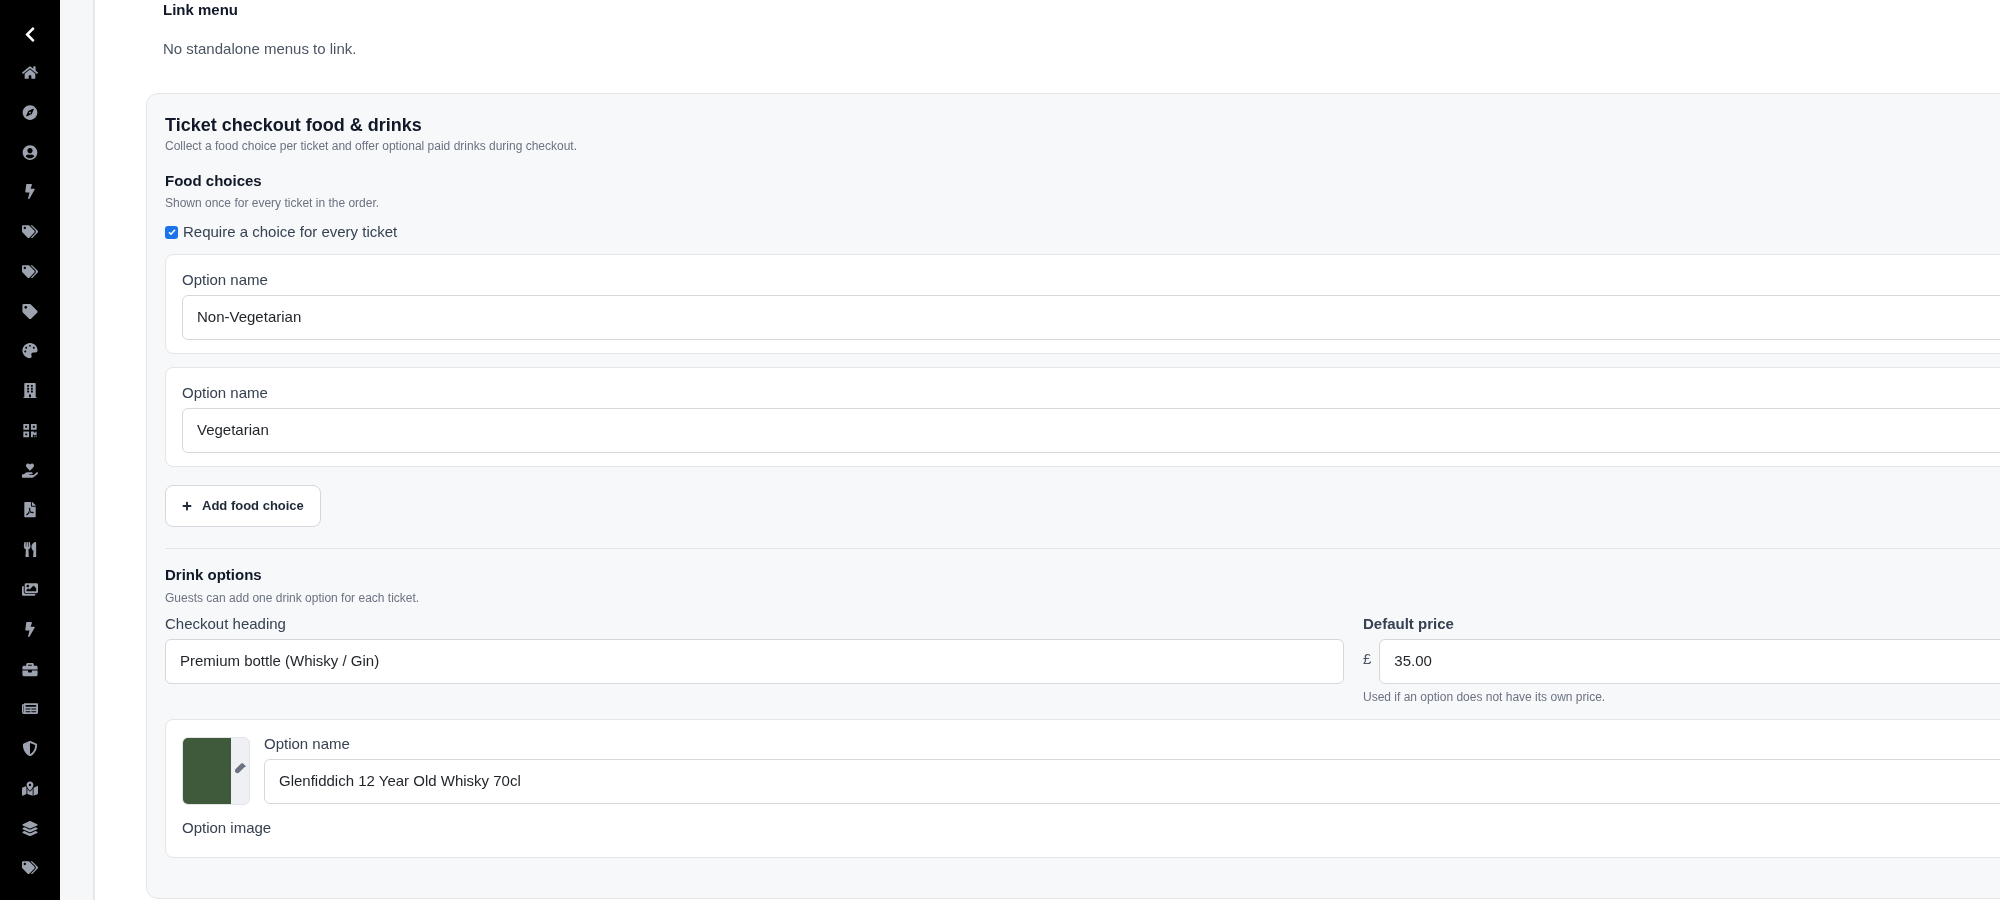  Describe the element at coordinates (293, 598) in the screenshot. I see `section-description: Guests can add one drink option for each ticket.` at that location.